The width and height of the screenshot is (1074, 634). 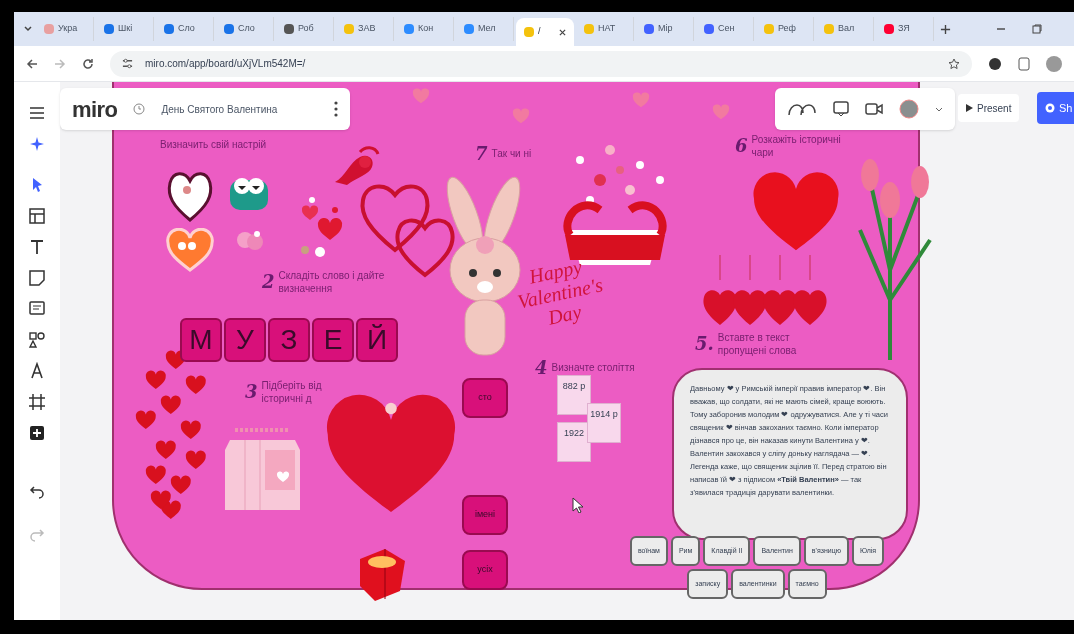 I want to click on reload-icon, so click(x=88, y=63).